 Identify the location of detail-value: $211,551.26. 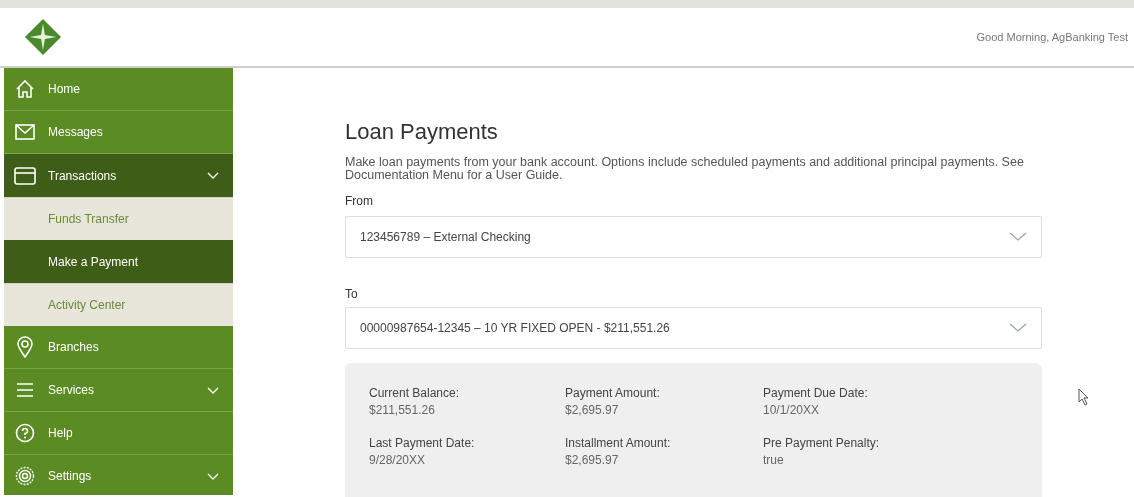
(402, 410).